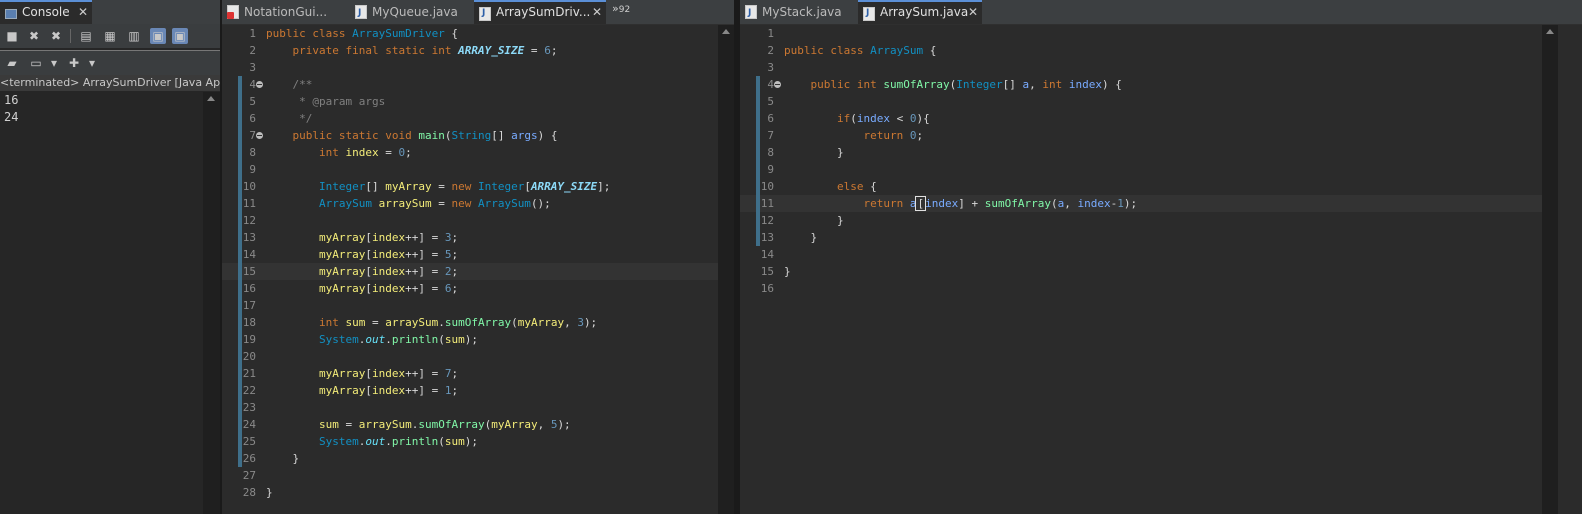  Describe the element at coordinates (12, 36) in the screenshot. I see `terminate-button: ■` at that location.